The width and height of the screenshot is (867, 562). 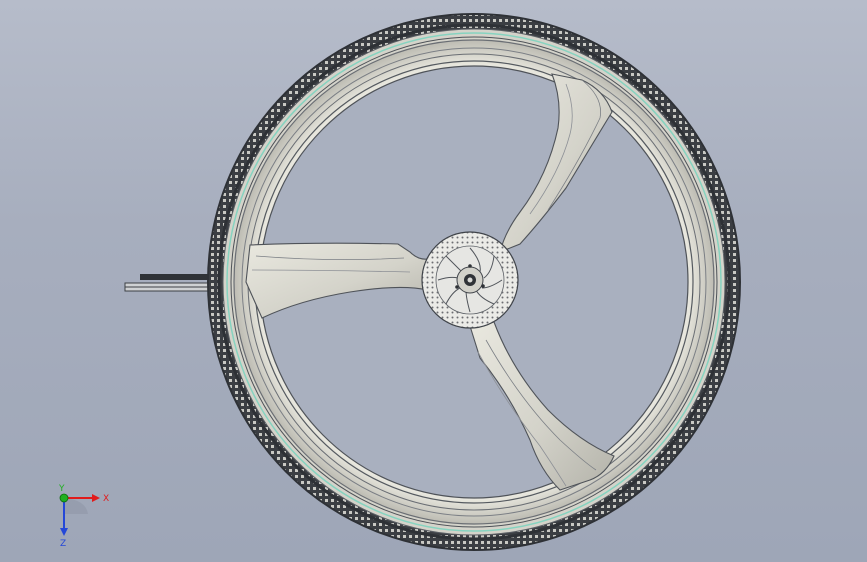 What do you see at coordinates (63, 543) in the screenshot?
I see `z-axis-label: Z` at bounding box center [63, 543].